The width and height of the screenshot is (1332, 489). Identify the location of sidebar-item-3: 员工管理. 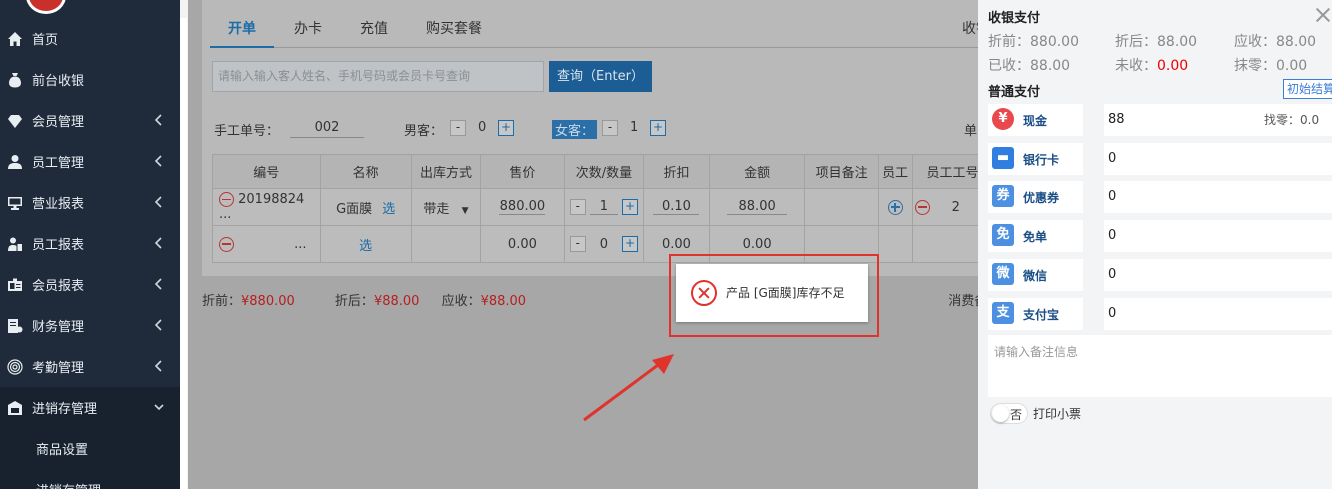
(90, 161).